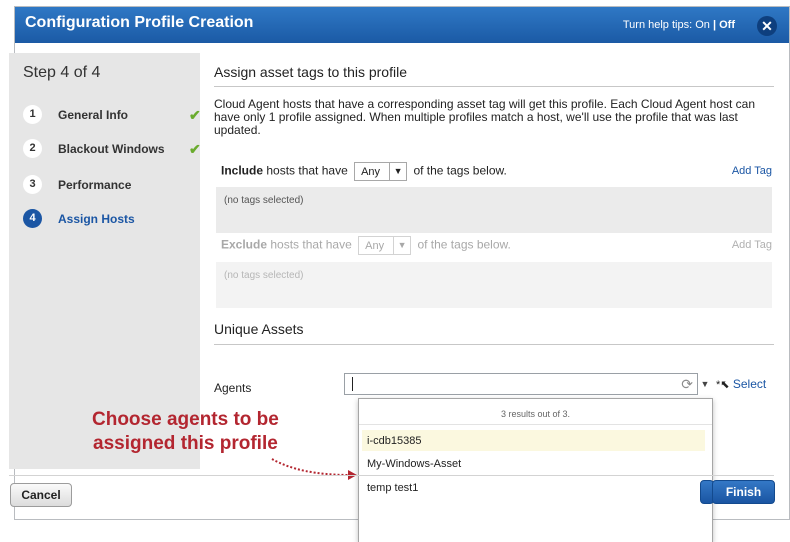  I want to click on step-number: 1, so click(32, 114).